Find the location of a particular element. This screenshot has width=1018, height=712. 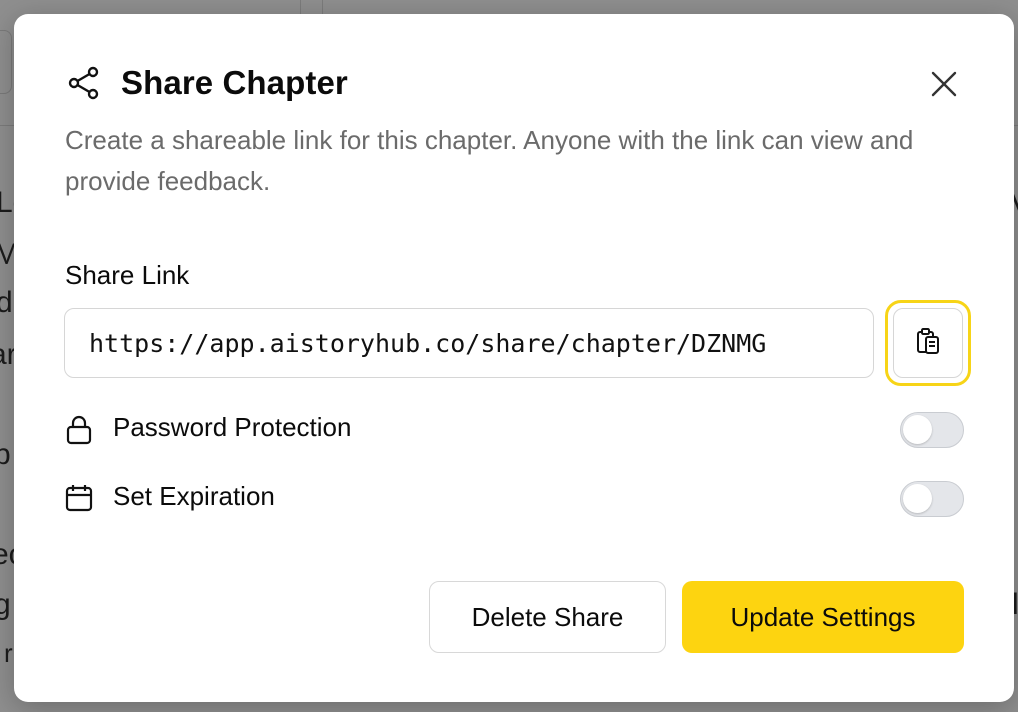

close-icon is located at coordinates (944, 86).